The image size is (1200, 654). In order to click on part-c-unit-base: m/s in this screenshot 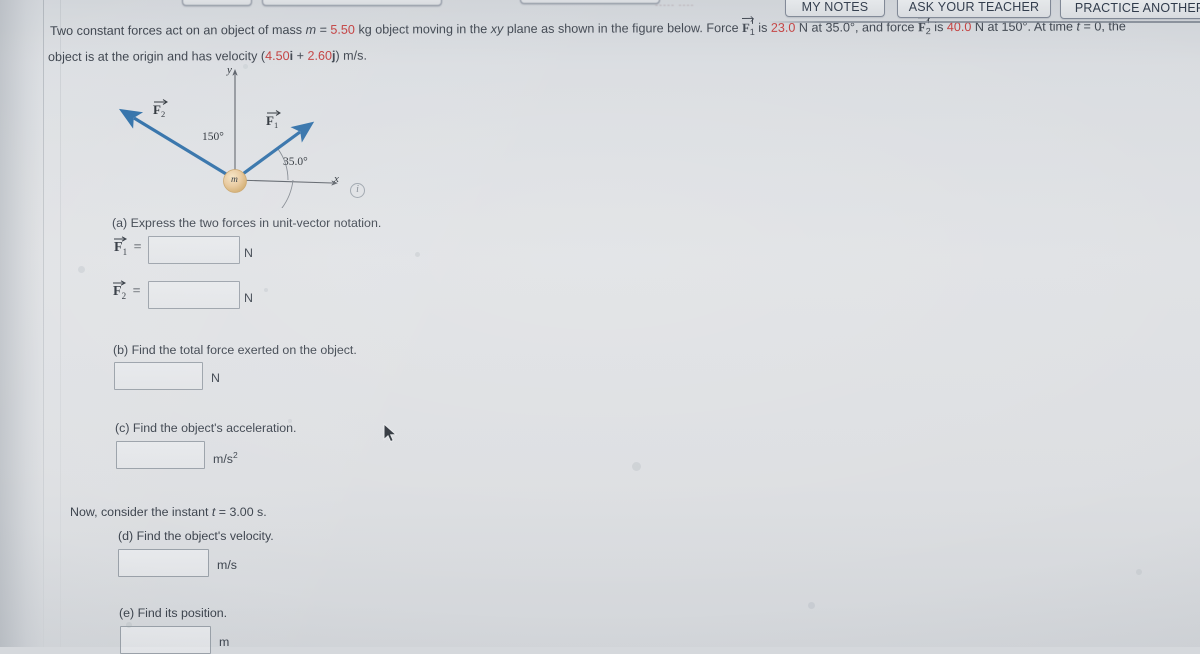, I will do `click(223, 459)`.